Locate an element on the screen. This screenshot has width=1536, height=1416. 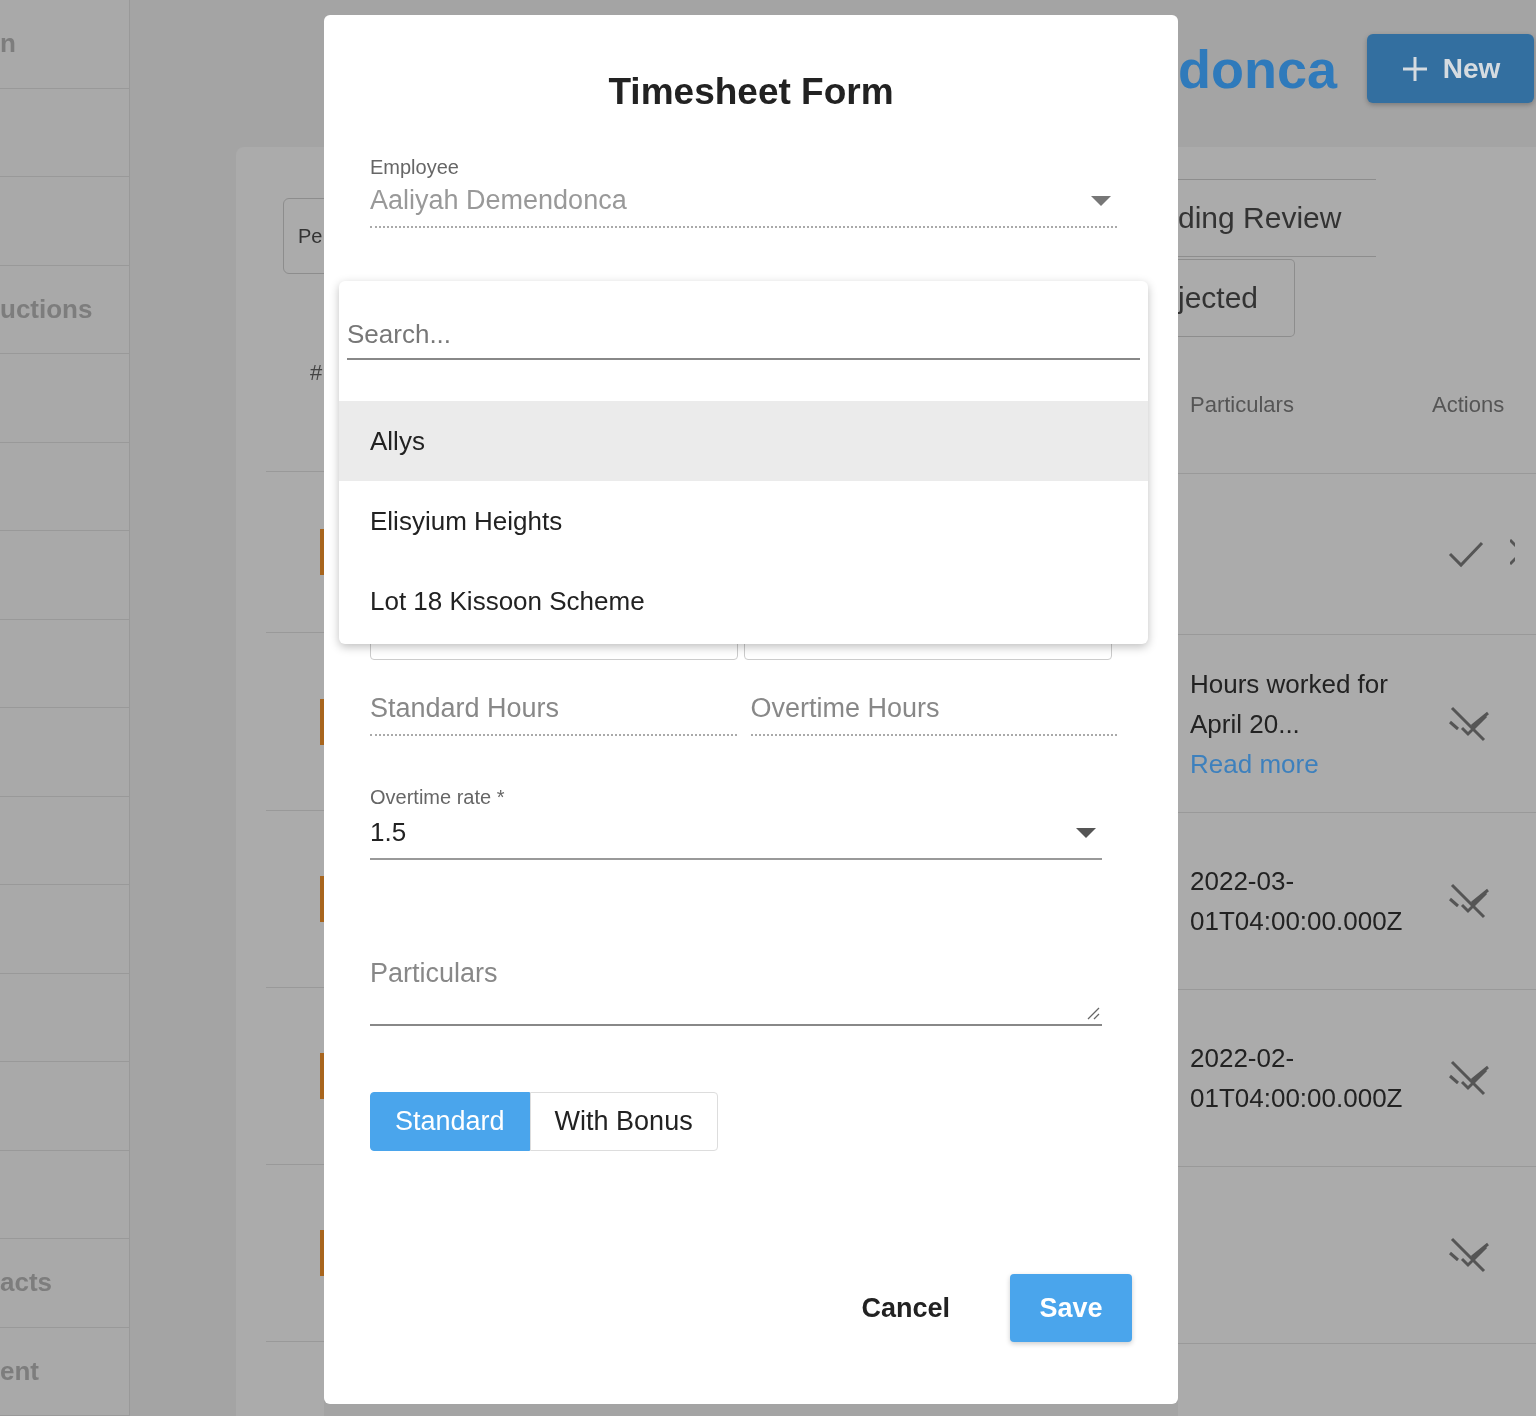
rate-select: 1.5 is located at coordinates (736, 834).